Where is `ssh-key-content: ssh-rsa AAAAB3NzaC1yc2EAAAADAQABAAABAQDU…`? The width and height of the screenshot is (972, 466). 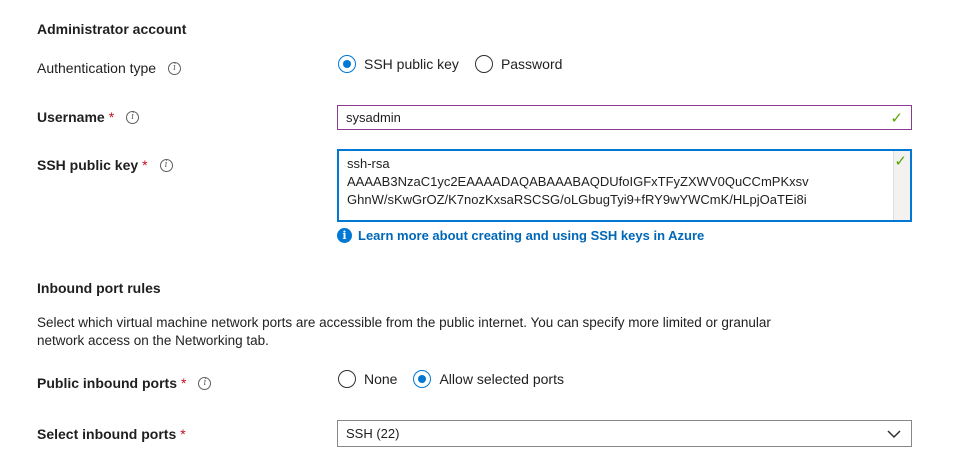 ssh-key-content: ssh-rsa AAAAB3NzaC1yc2EAAAADAQABAAABAQDU… is located at coordinates (617, 182).